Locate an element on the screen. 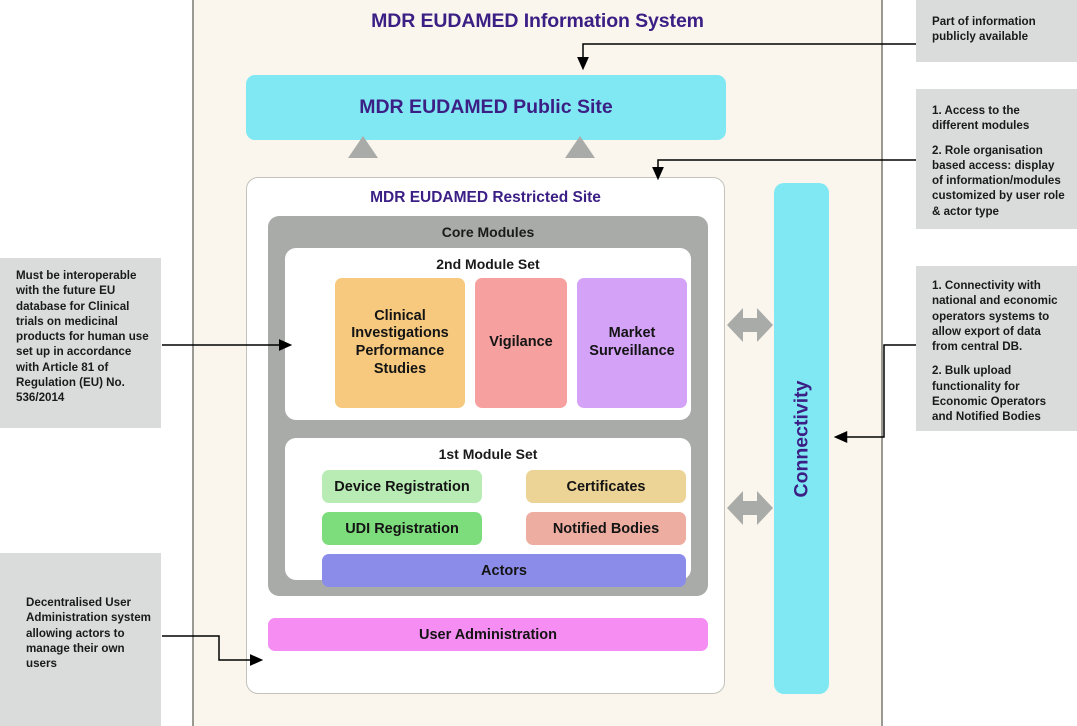  annotation-public-info: Part of information publicly available is located at coordinates (996, 31).